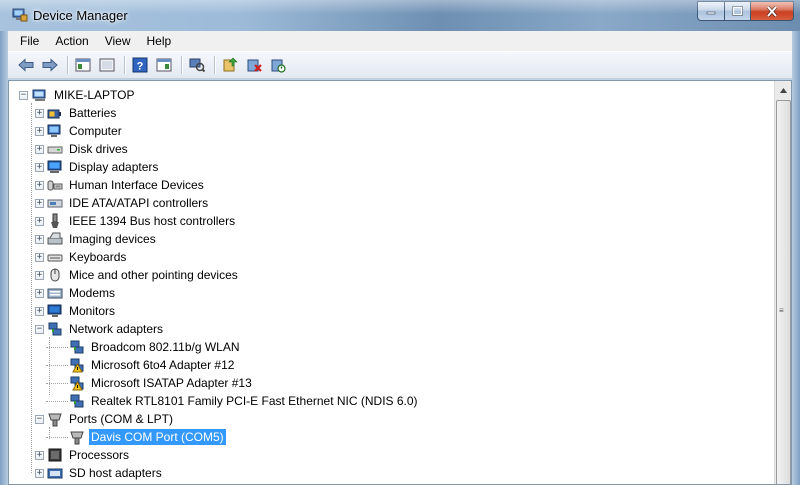 This screenshot has width=800, height=485. Describe the element at coordinates (82, 149) in the screenshot. I see `tree-item-disk-drives: + Disk drives` at that location.